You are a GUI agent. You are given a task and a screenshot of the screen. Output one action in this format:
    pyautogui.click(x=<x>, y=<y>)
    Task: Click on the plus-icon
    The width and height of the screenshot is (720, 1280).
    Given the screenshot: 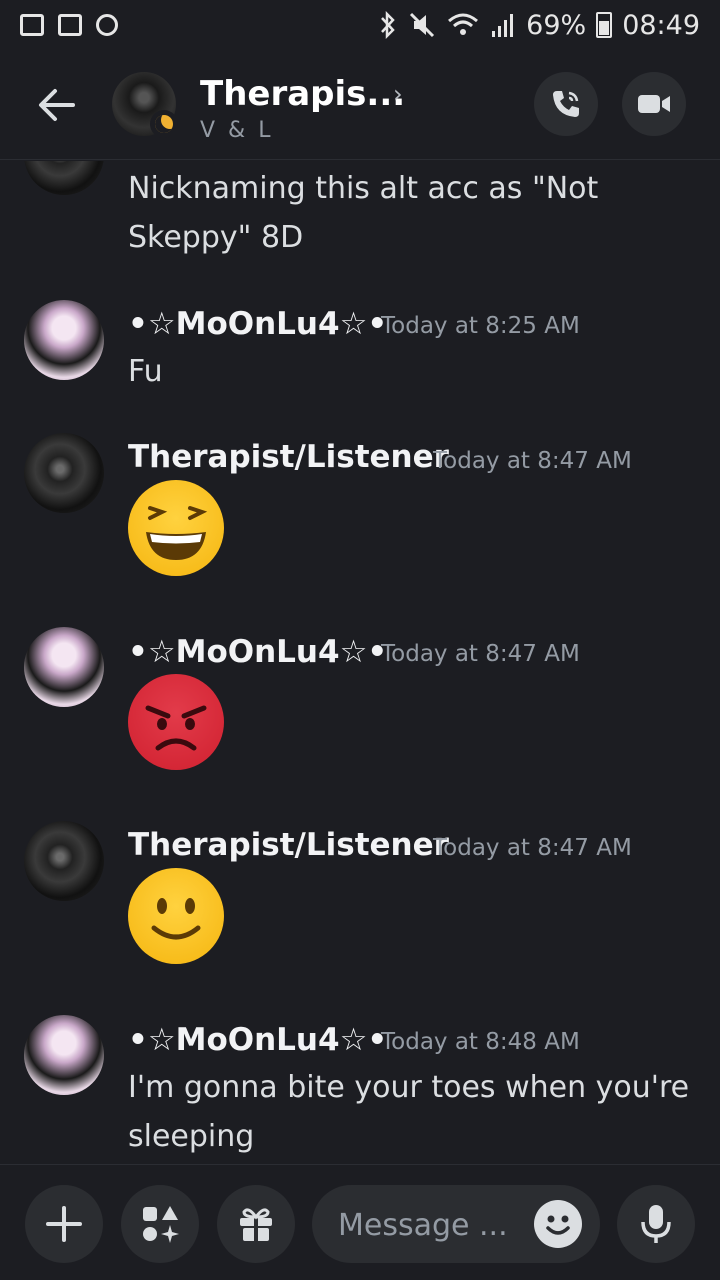 What is the action you would take?
    pyautogui.click(x=64, y=1224)
    